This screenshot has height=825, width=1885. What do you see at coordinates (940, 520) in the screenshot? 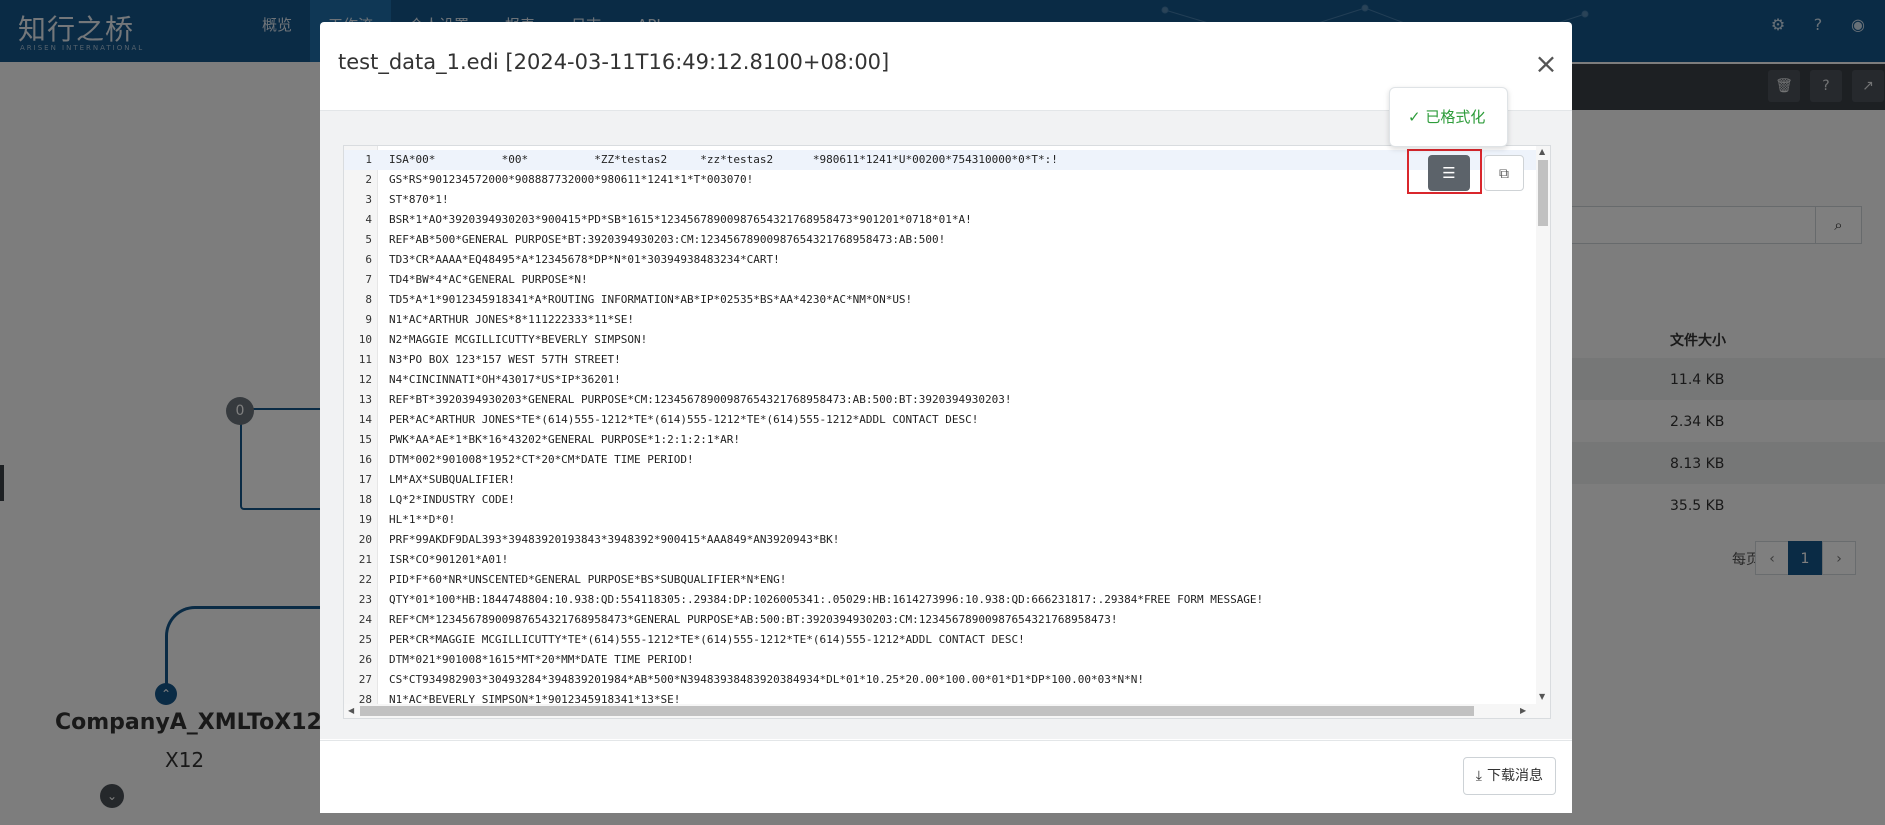
I see `code-line: 19 HL*1**D*0!` at bounding box center [940, 520].